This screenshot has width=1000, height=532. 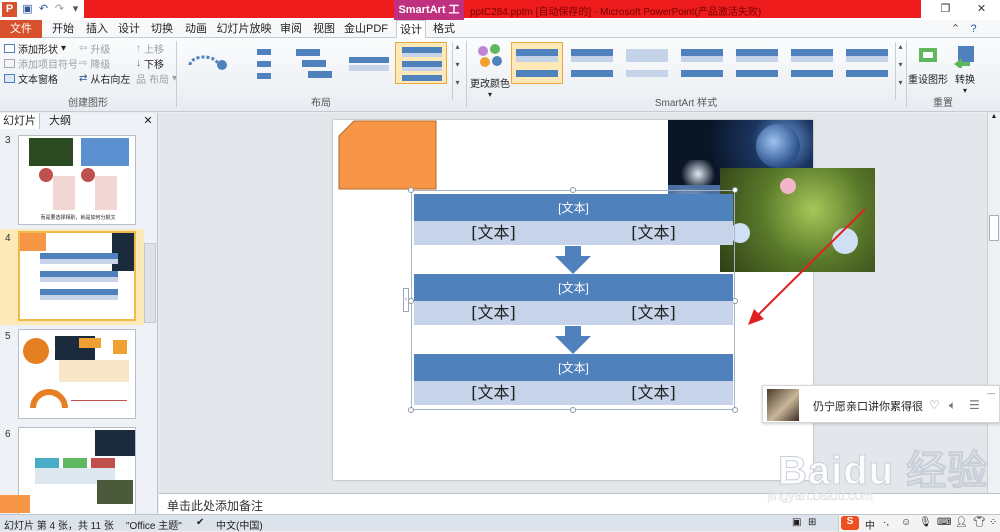 What do you see at coordinates (94, 48) in the screenshot?
I see `promote-button: ⇦ 升级` at bounding box center [94, 48].